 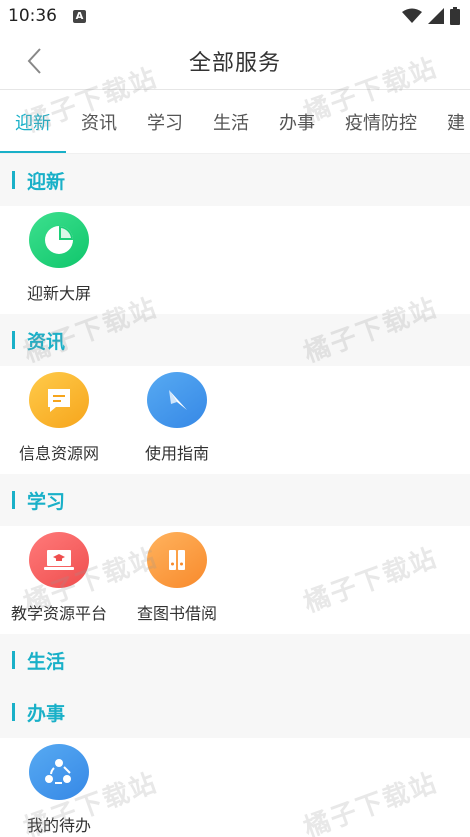 I want to click on category-tabs: 迎新 资讯 学习 生活 办事 疫情防控 建, so click(x=235, y=122).